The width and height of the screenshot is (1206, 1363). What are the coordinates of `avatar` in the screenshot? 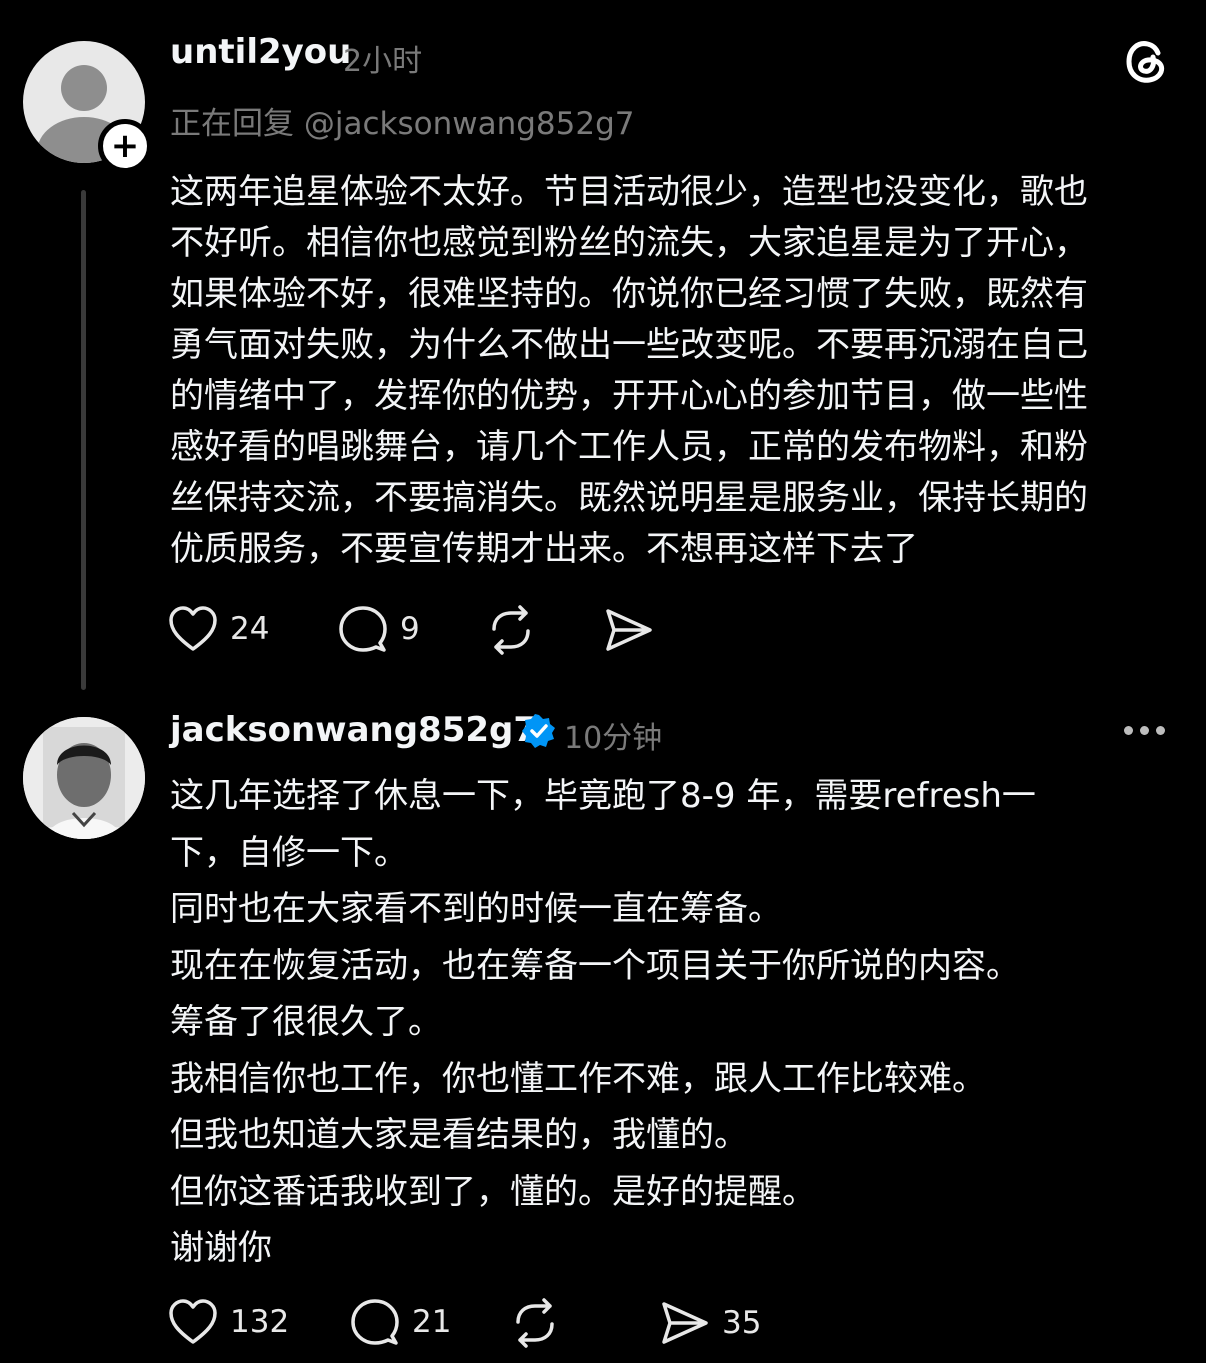 It's located at (84, 778).